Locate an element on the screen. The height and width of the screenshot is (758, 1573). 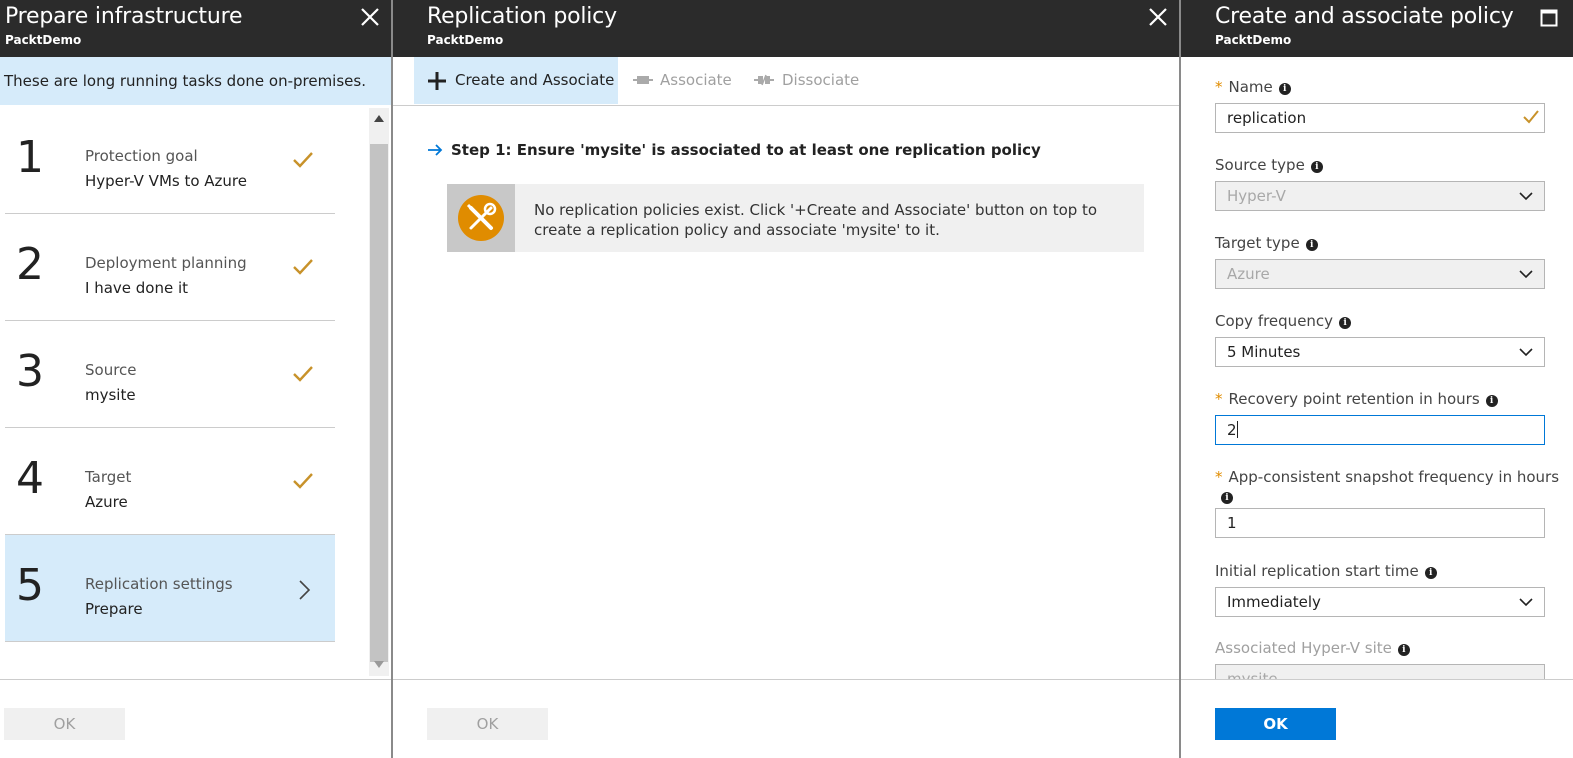
blade-title: Create and associate policy is located at coordinates (1364, 16).